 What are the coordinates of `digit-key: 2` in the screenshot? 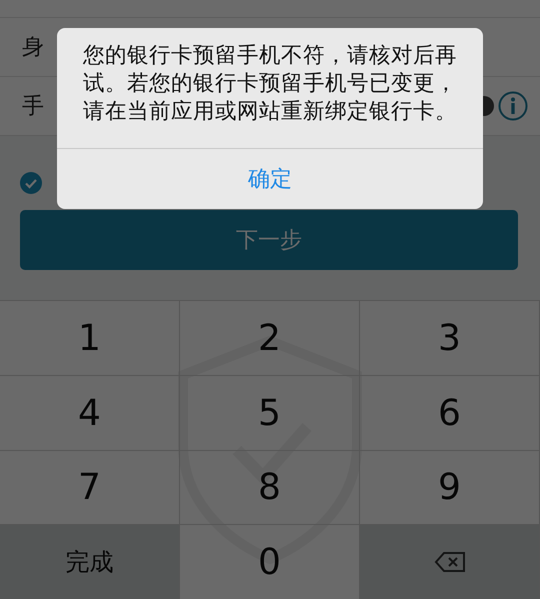 It's located at (270, 337).